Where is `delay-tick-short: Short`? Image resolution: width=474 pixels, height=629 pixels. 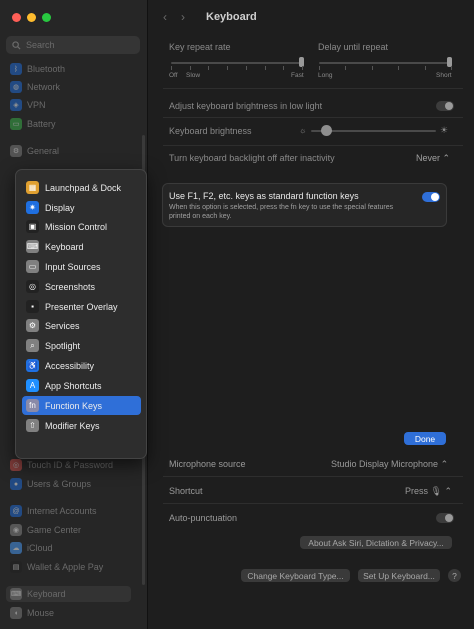 delay-tick-short: Short is located at coordinates (444, 75).